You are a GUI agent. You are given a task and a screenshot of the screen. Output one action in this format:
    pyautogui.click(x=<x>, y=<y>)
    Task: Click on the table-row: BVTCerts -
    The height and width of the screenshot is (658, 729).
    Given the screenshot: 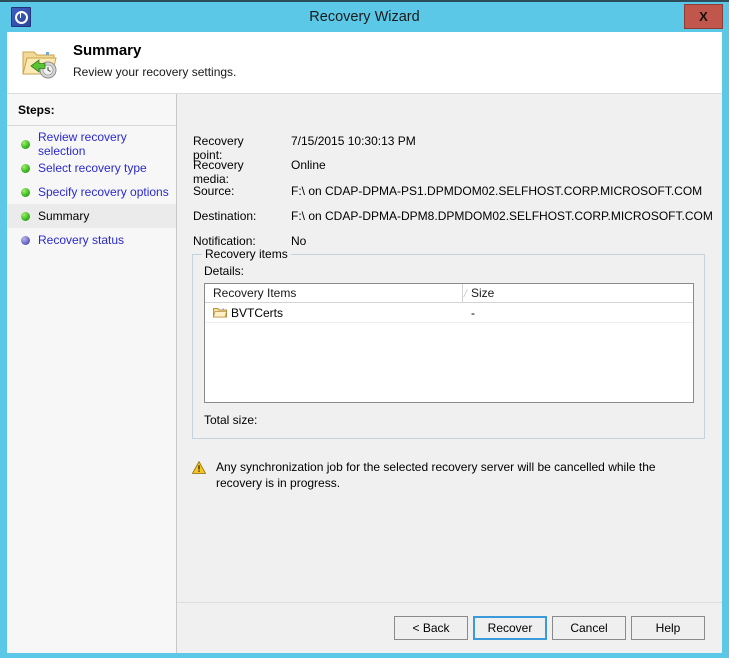 What is the action you would take?
    pyautogui.click(x=449, y=313)
    